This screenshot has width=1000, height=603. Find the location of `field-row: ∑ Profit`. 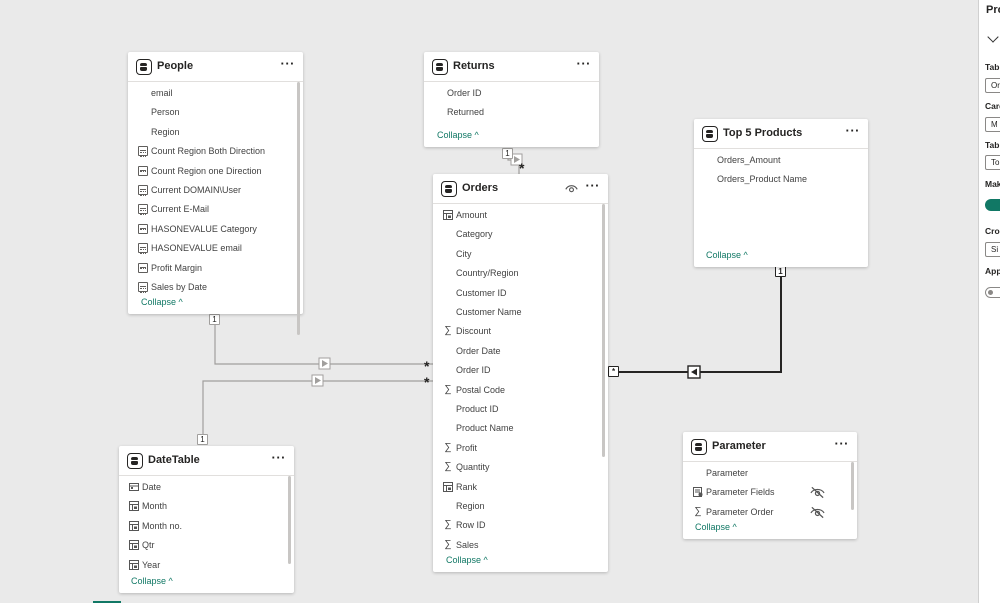

field-row: ∑ Profit is located at coordinates (515, 448).